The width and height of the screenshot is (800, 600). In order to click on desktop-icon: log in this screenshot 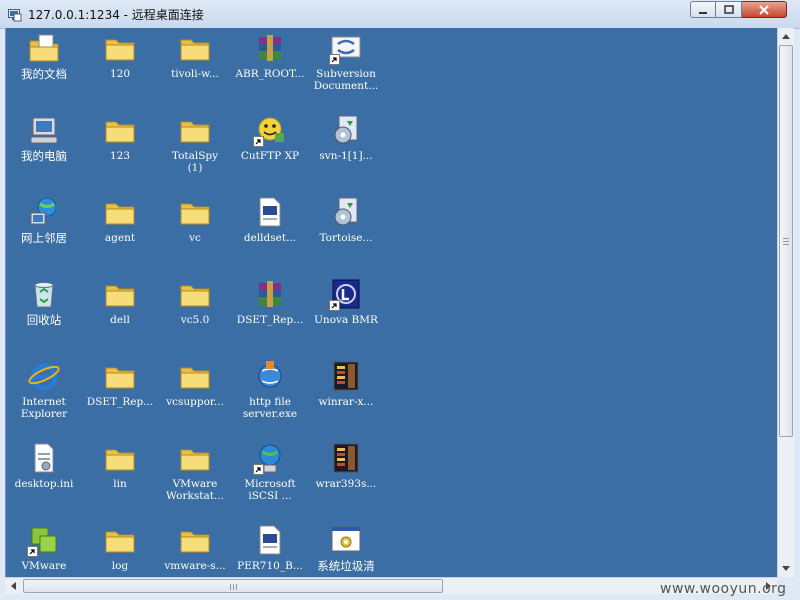, I will do `click(120, 547)`.